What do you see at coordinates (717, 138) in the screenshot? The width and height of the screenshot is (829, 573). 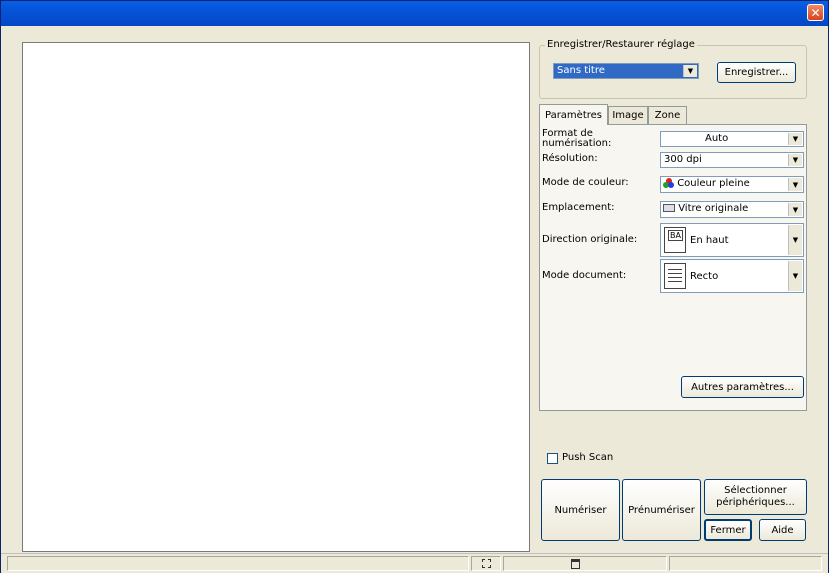 I see `format-value: Auto` at bounding box center [717, 138].